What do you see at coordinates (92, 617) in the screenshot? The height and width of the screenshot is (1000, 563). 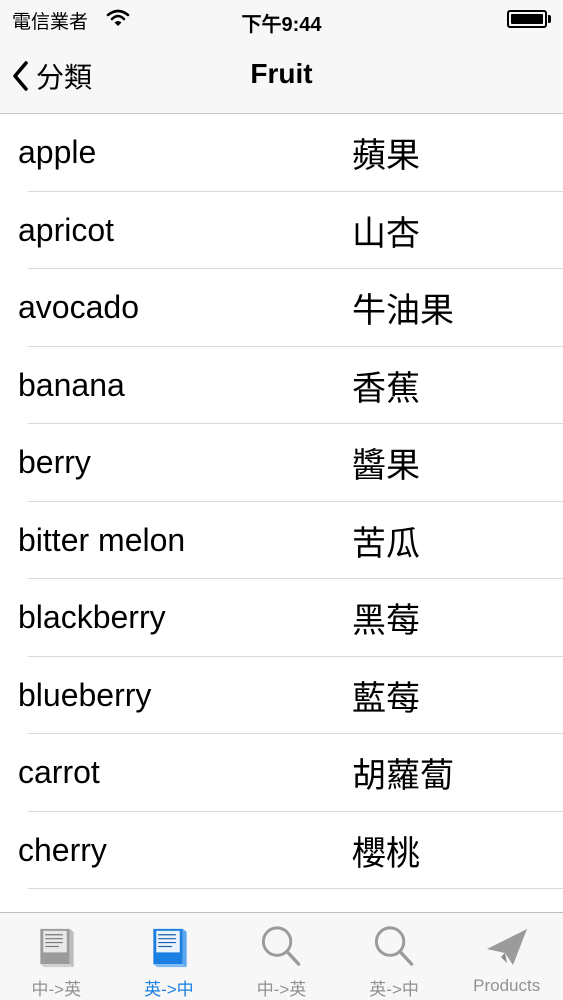 I see `english-word: blackberry` at bounding box center [92, 617].